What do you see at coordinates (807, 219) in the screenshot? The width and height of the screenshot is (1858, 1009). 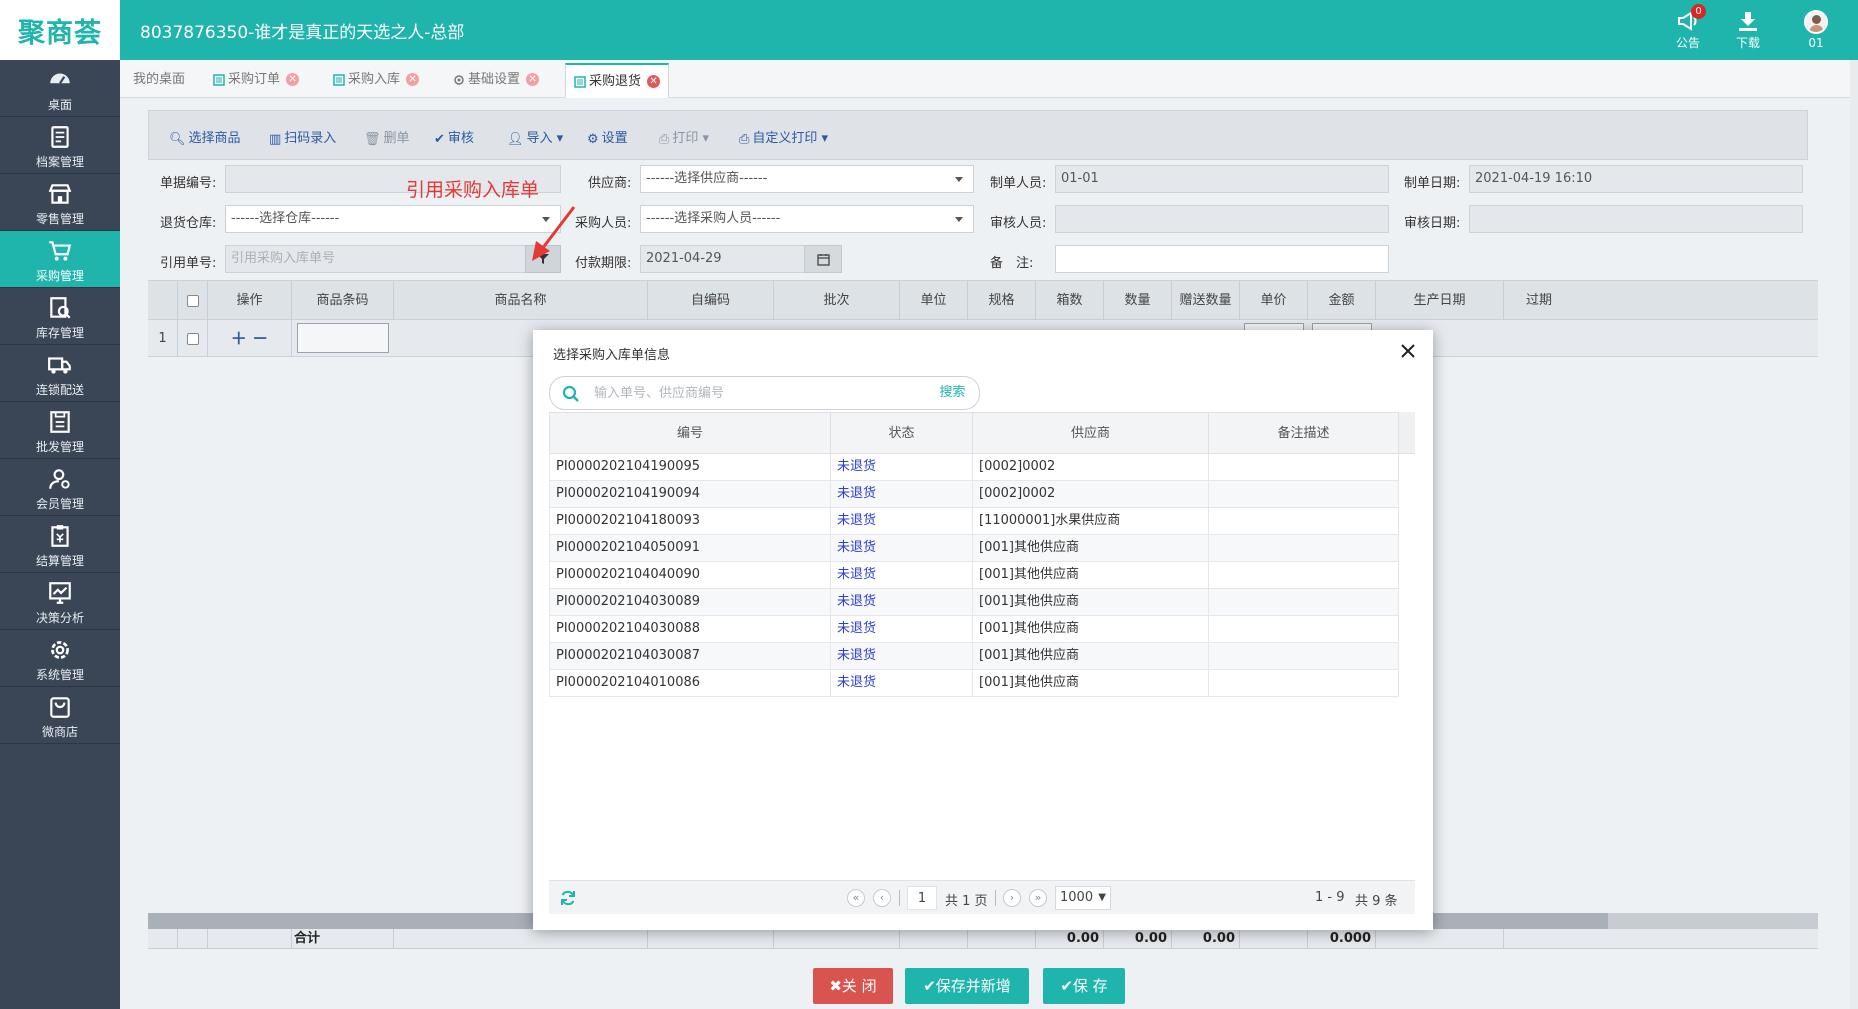 I see `buyer-select: ------选择采购人员------` at bounding box center [807, 219].